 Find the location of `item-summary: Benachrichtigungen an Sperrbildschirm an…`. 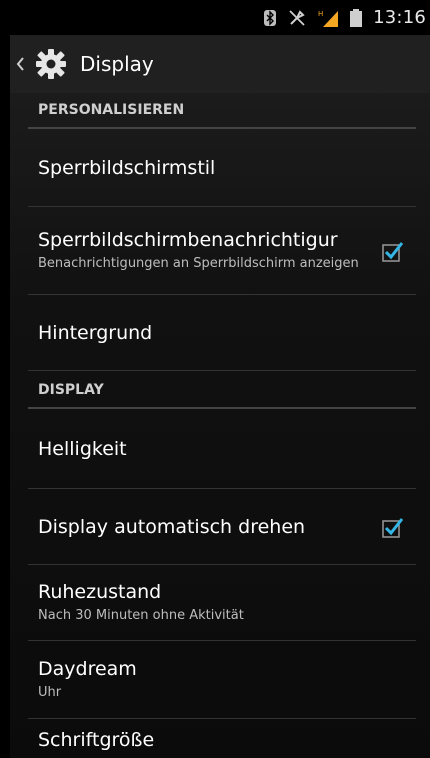

item-summary: Benachrichtigungen an Sperrbildschirm an… is located at coordinates (198, 263).